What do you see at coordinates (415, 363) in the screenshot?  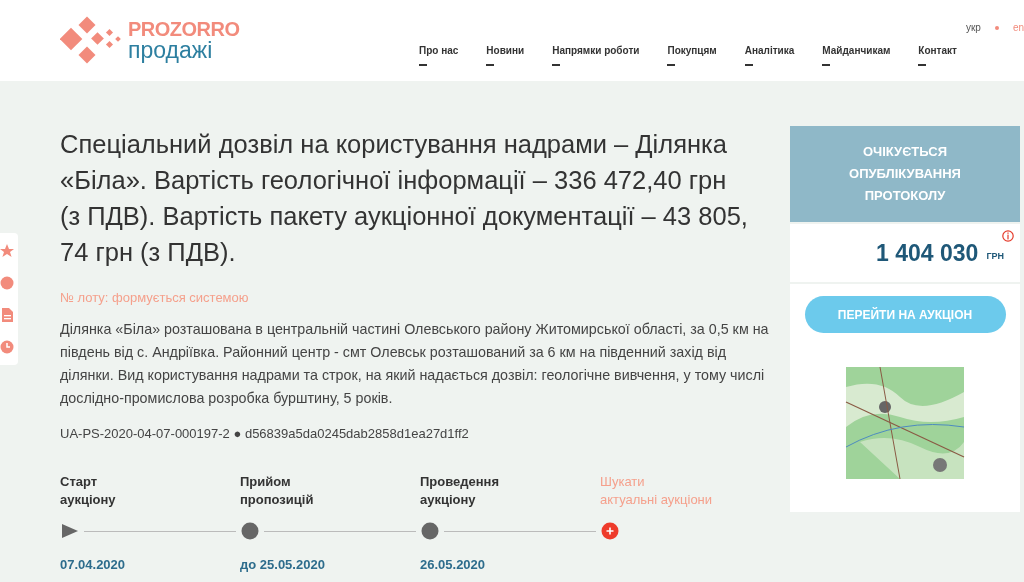 I see `lot-description: Ділянка «Біла» розташована в центральній частині Олевського району Житомирської області, за 0,5 км на південь від с. Андріївка. Районний центр - смт Олевськ розташований за 6 км на південний захід від ділянки. Вид користування надрами та строк, на який надається дозвіл: геологічне вивчення, у тому числі дослідно-промислова розробка бурштину, 5 років.` at bounding box center [415, 363].